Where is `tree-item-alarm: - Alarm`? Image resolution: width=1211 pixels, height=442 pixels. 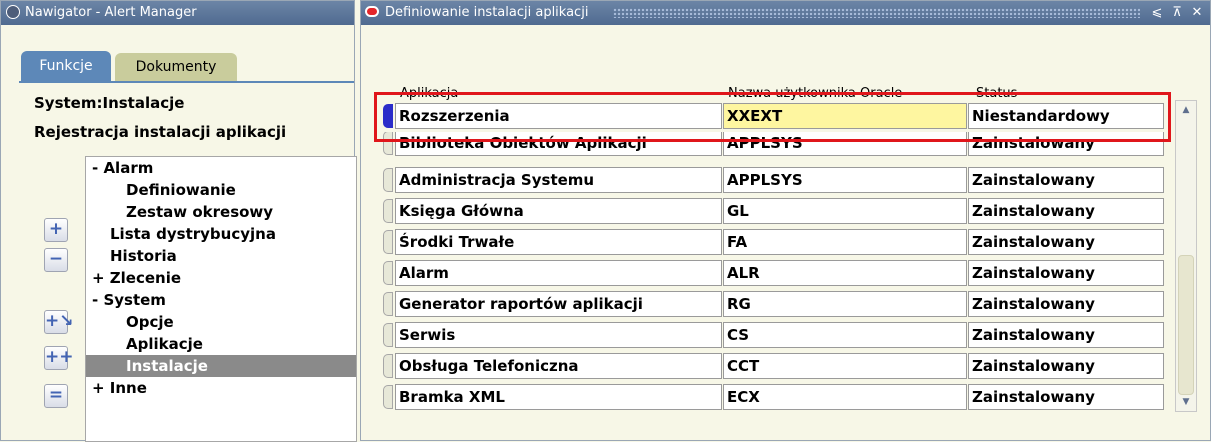 tree-item-alarm: - Alarm is located at coordinates (122, 168).